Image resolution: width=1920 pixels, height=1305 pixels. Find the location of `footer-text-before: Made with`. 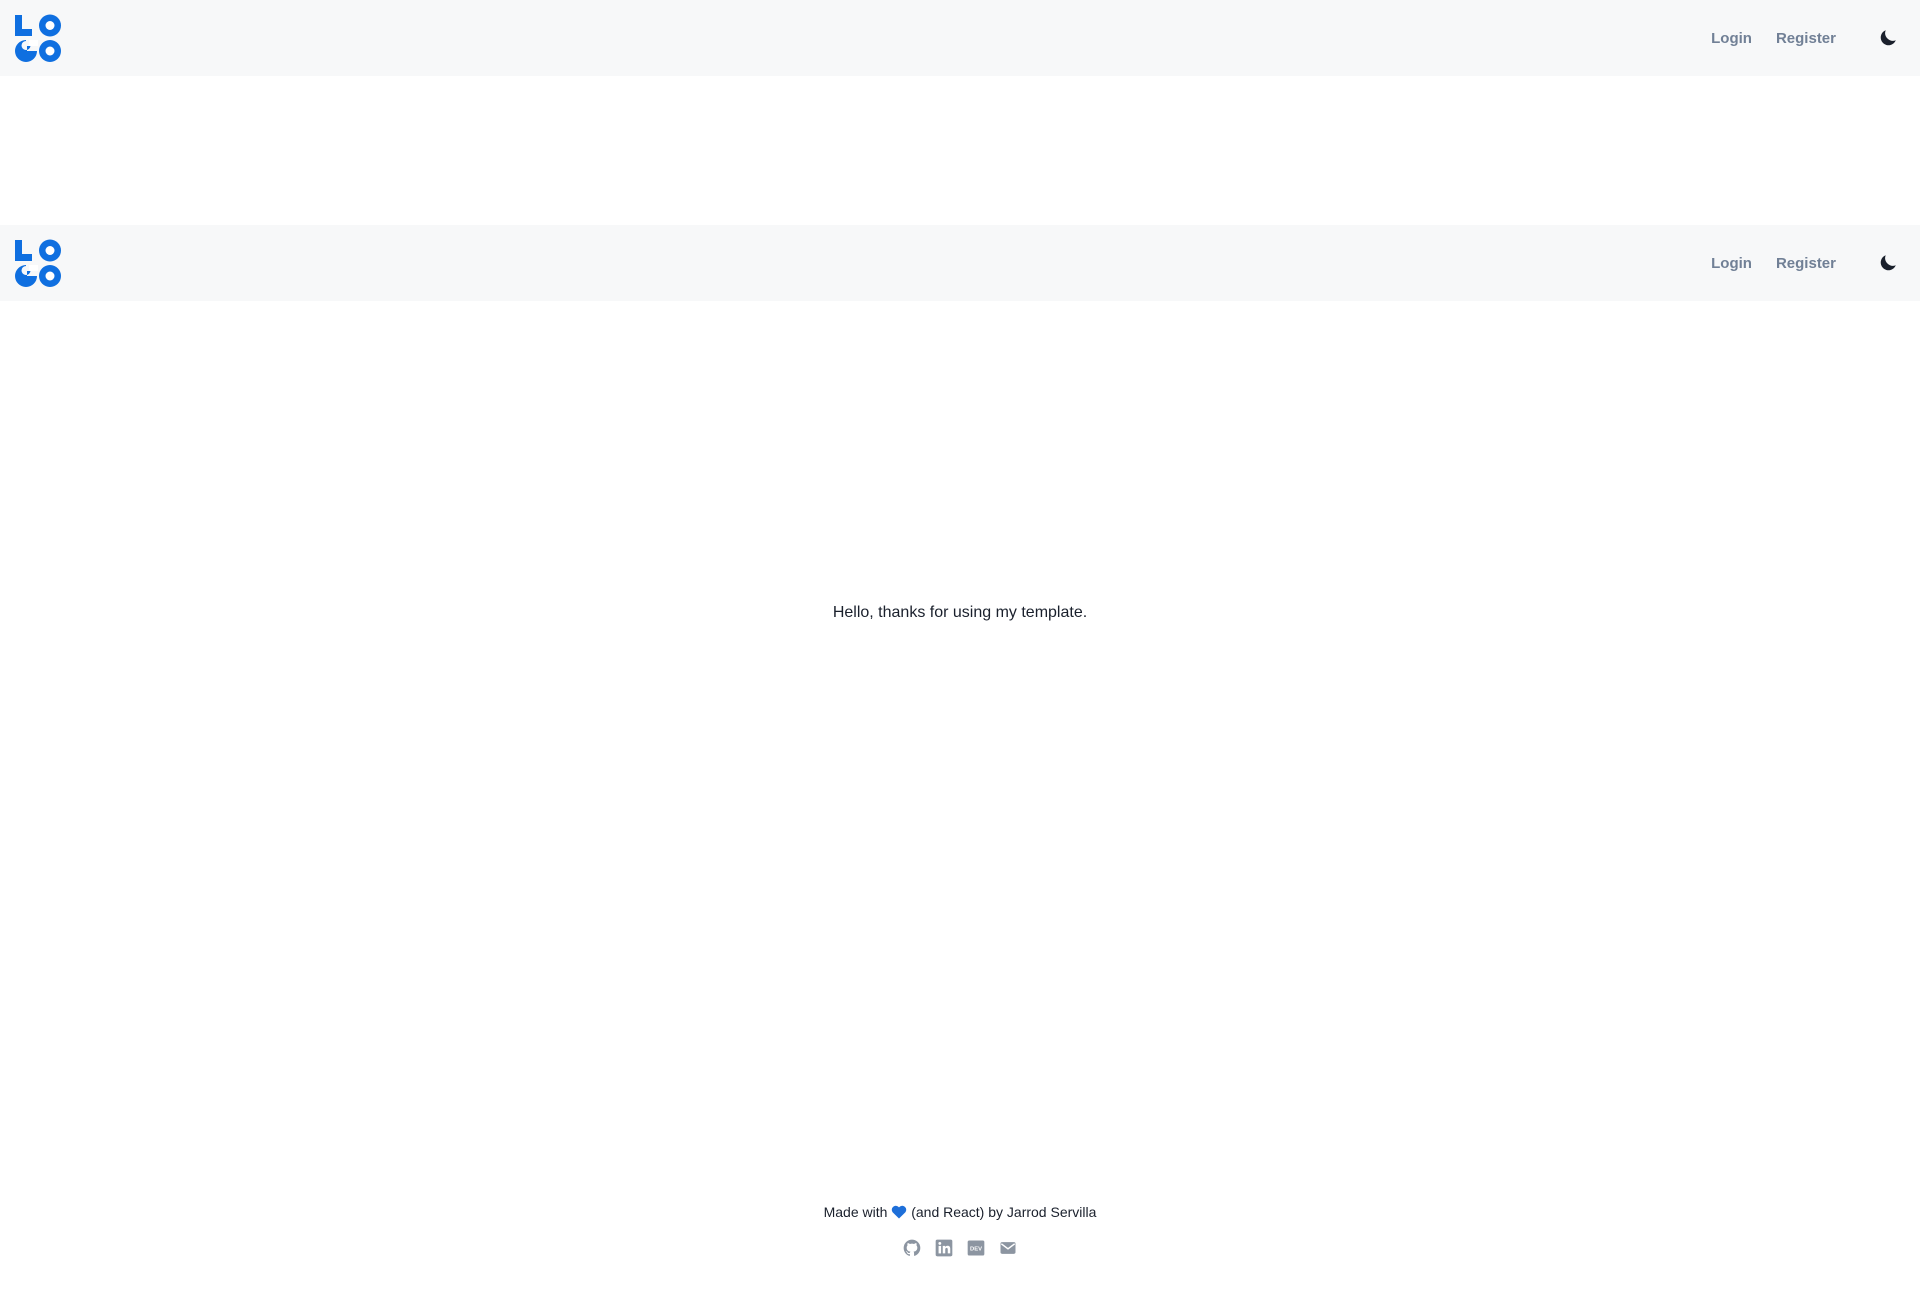

footer-text-before: Made with is located at coordinates (855, 1212).